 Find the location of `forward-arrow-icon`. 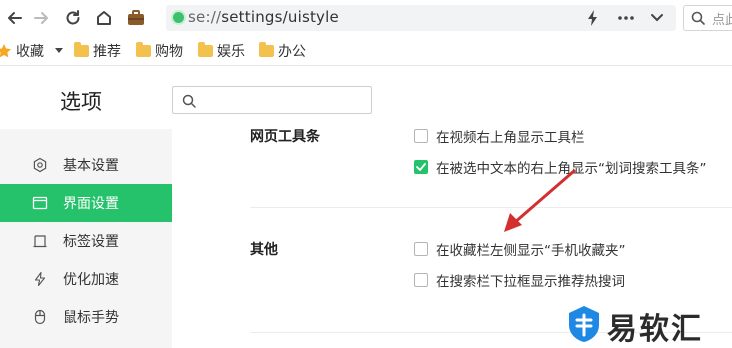

forward-arrow-icon is located at coordinates (41, 18).